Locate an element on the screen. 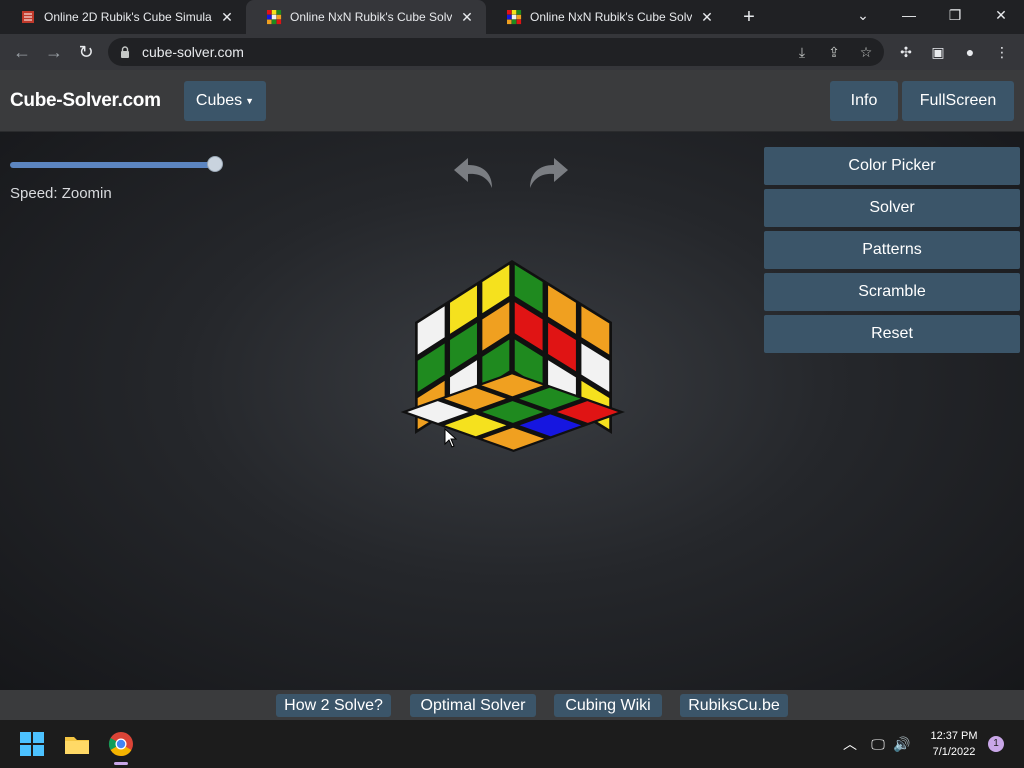 This screenshot has width=1024, height=768. redo-icon is located at coordinates (548, 172).